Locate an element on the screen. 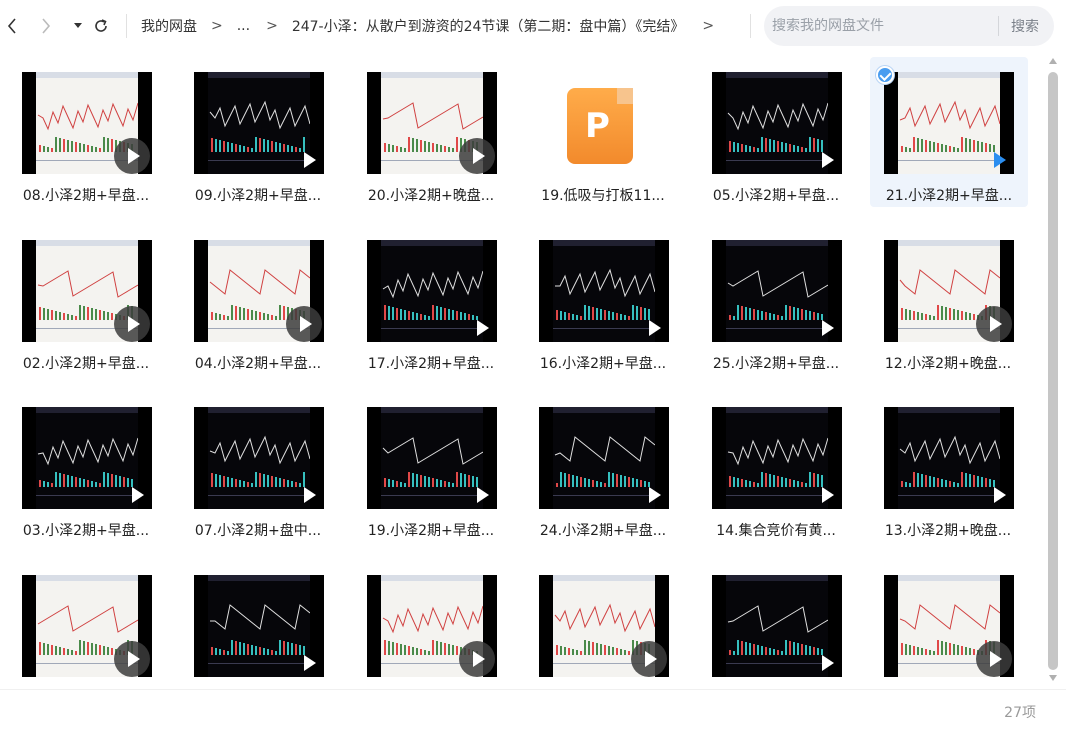 The image size is (1066, 729). selected-check-icon is located at coordinates (885, 75).